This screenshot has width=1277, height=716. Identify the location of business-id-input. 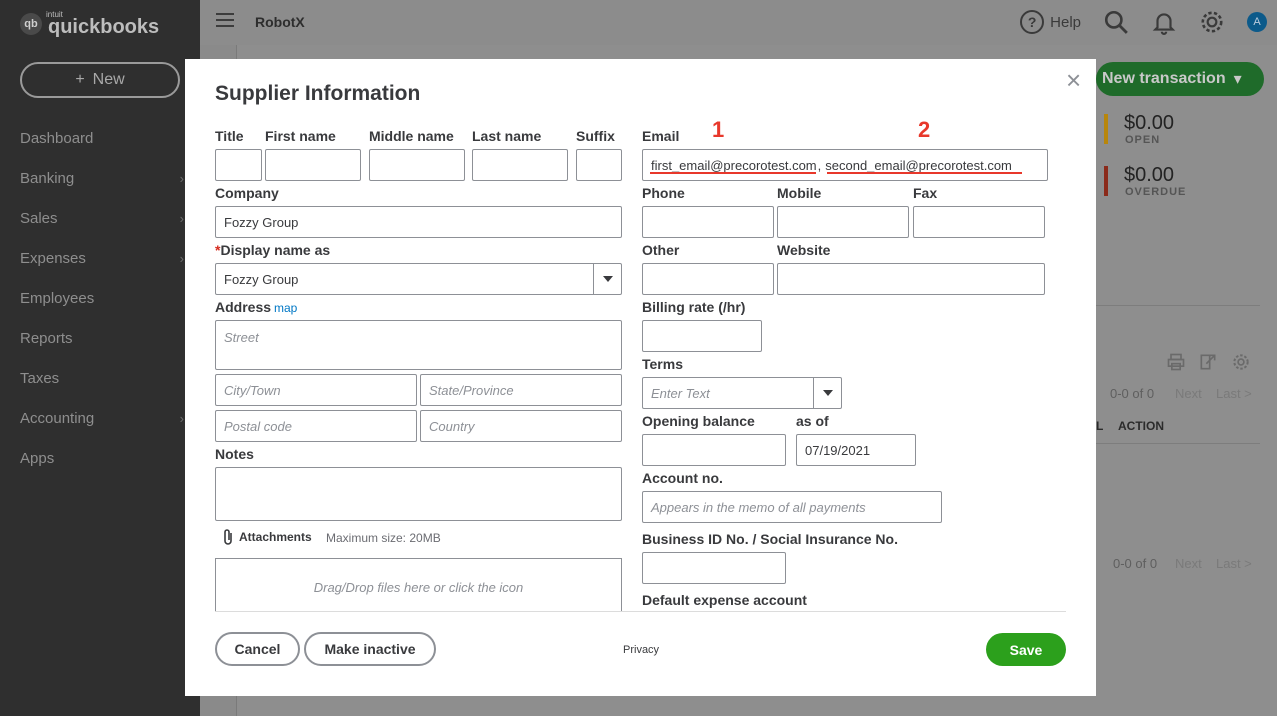
(714, 568).